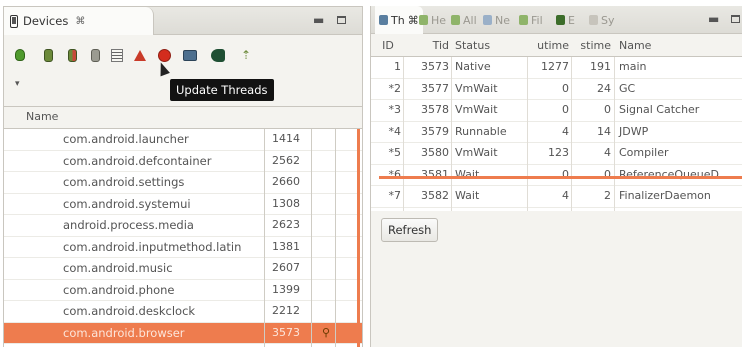  What do you see at coordinates (523, 20) in the screenshot?
I see `file-explorer-tab-icon` at bounding box center [523, 20].